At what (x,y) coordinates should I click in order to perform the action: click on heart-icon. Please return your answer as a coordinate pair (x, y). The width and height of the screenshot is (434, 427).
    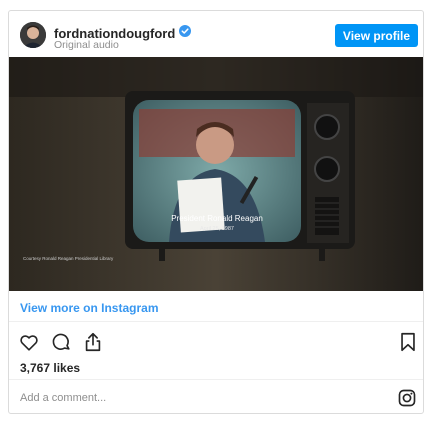
    Looking at the image, I should click on (29, 344).